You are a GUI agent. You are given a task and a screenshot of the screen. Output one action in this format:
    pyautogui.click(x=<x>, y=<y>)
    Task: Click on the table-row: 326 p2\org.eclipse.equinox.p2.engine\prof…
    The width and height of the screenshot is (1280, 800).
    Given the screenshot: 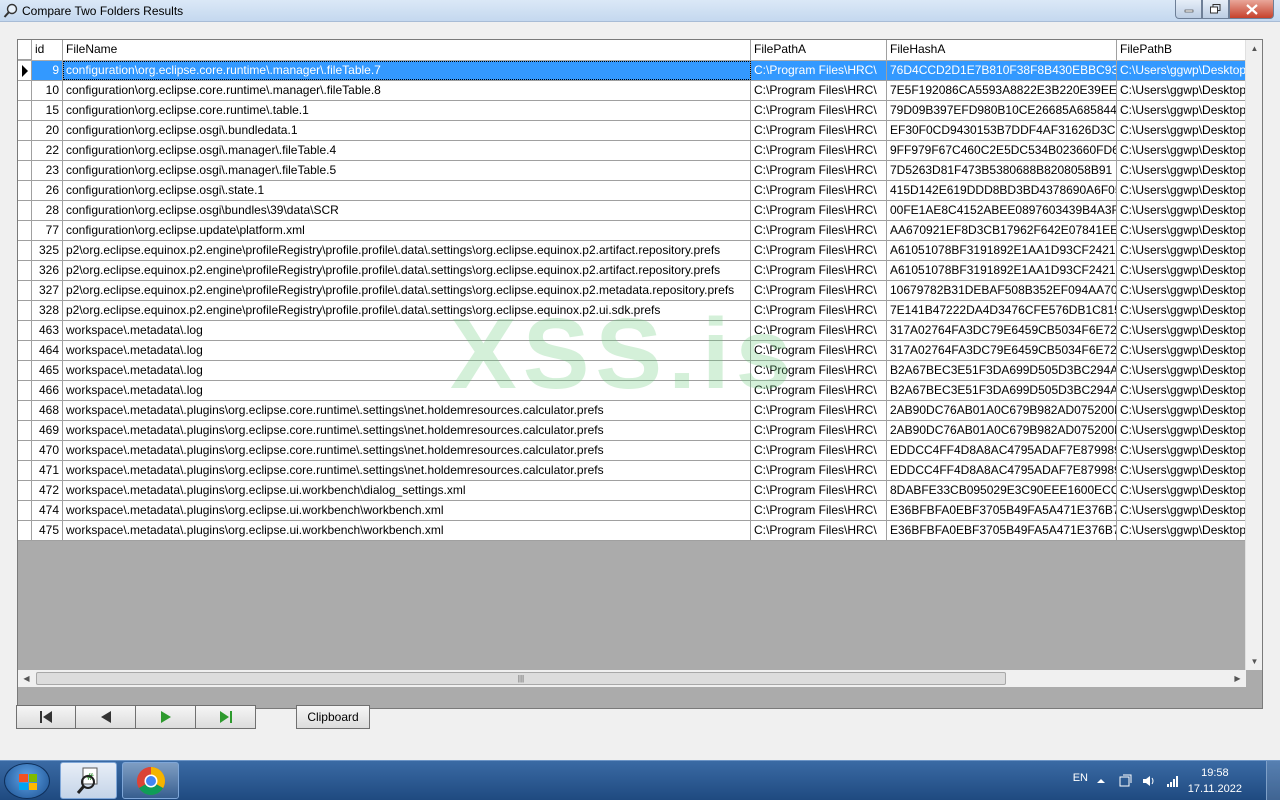 What is the action you would take?
    pyautogui.click(x=632, y=271)
    